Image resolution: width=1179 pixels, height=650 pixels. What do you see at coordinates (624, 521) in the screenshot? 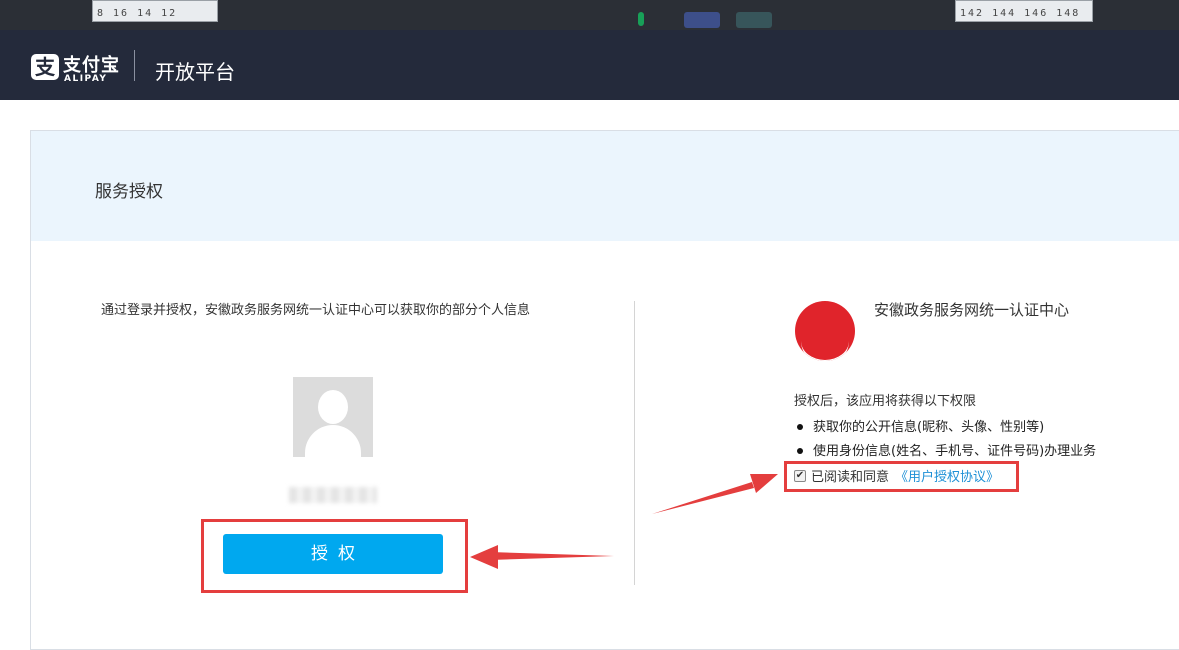
I see `annotation-arrows` at bounding box center [624, 521].